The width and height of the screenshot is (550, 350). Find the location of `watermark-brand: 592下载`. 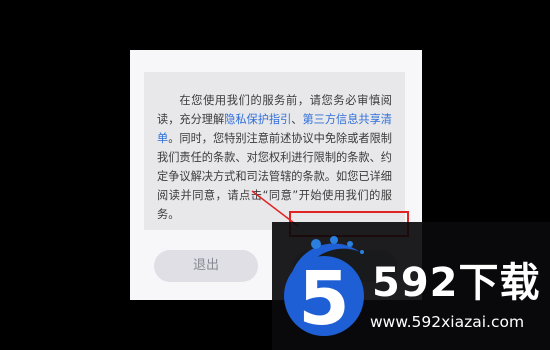

watermark-brand: 592下载 is located at coordinates (456, 283).